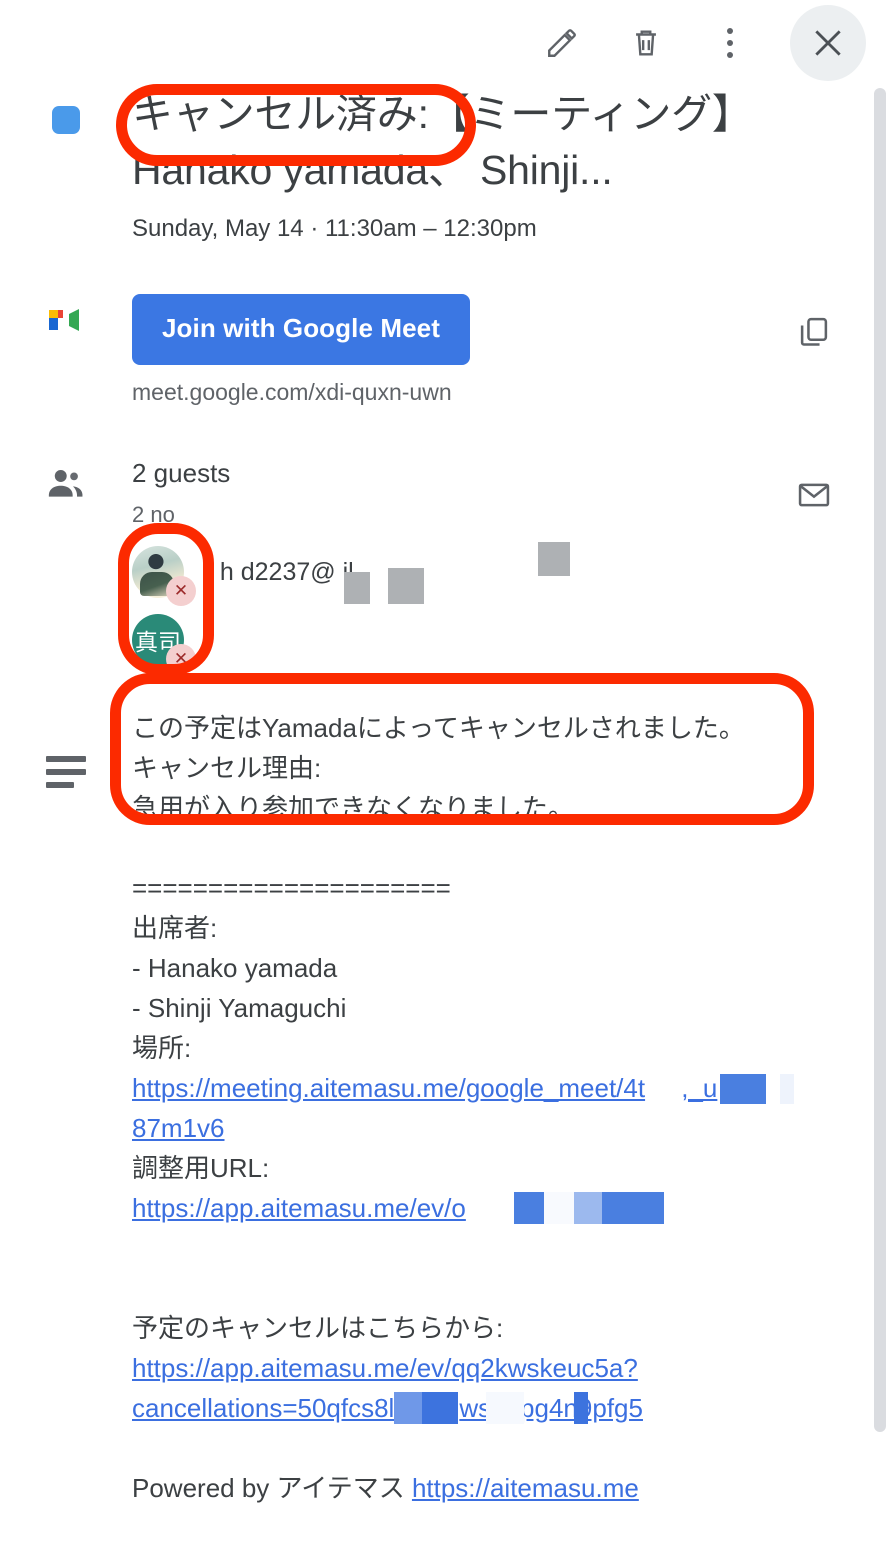 The image size is (892, 1544). What do you see at coordinates (272, 1488) in the screenshot?
I see `powered-by-text: Powered by アイテマス` at bounding box center [272, 1488].